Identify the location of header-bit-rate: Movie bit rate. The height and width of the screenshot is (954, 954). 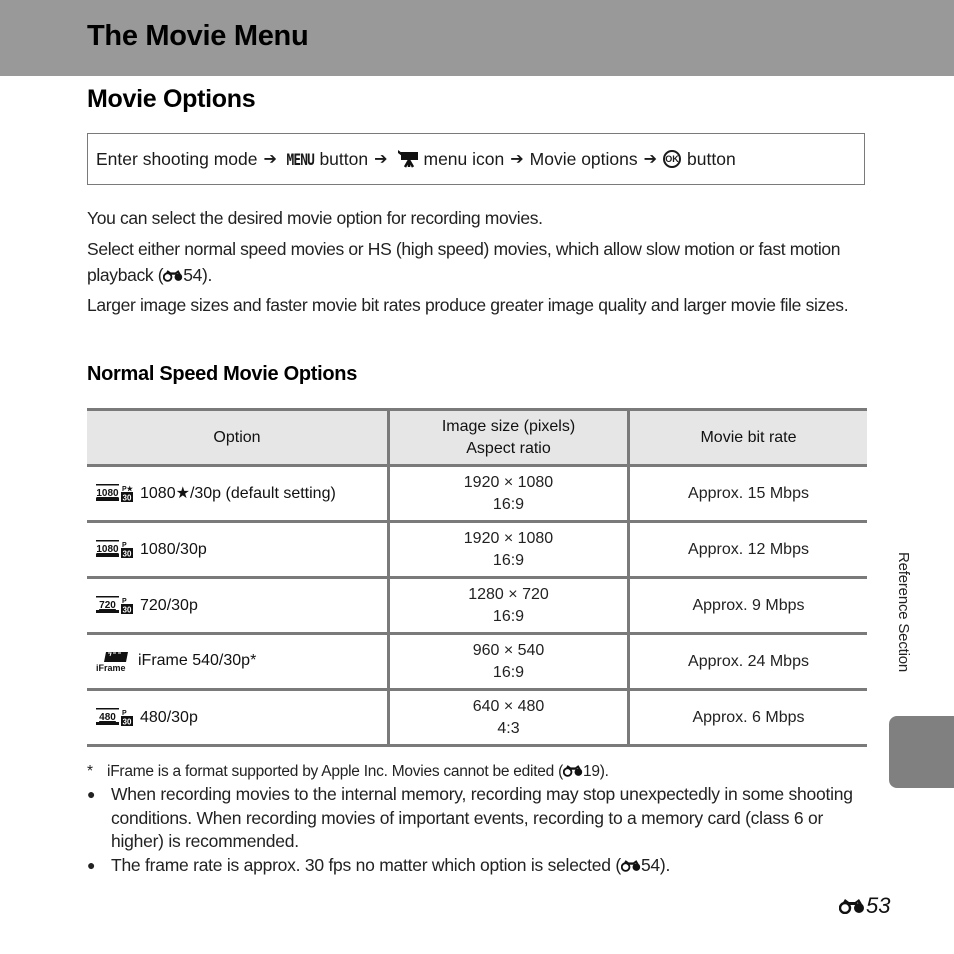
(747, 437).